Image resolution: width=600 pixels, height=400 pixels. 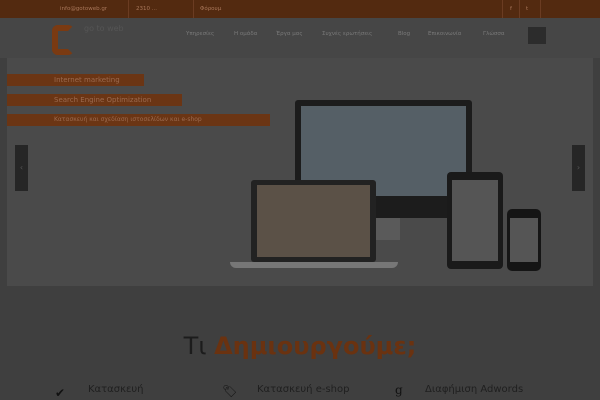 I want to click on laptop-mockup, so click(x=313, y=221).